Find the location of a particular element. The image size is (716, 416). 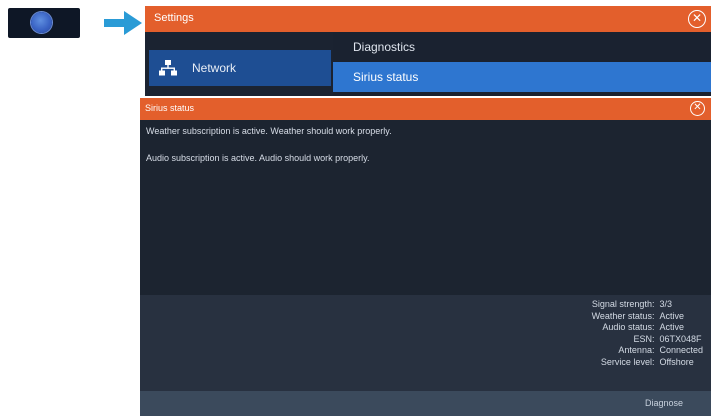

status-row: Audio status: Active is located at coordinates (645, 328).